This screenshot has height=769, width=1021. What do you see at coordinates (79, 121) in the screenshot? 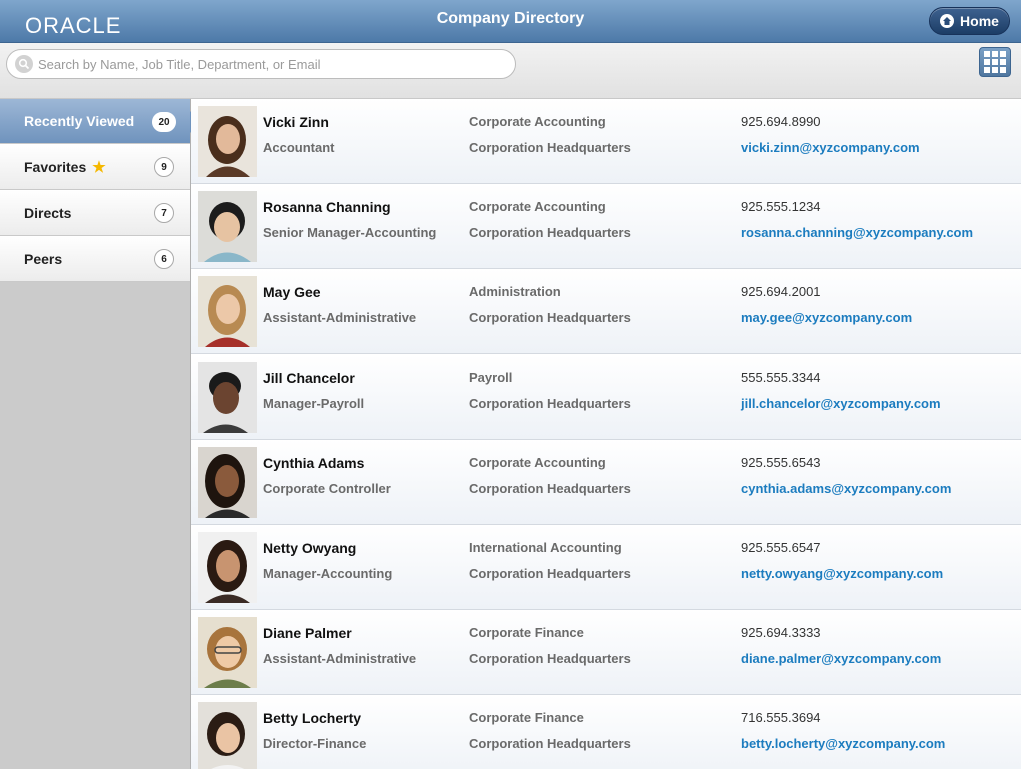
I see `sidebar-item-label: Recently Viewed` at bounding box center [79, 121].